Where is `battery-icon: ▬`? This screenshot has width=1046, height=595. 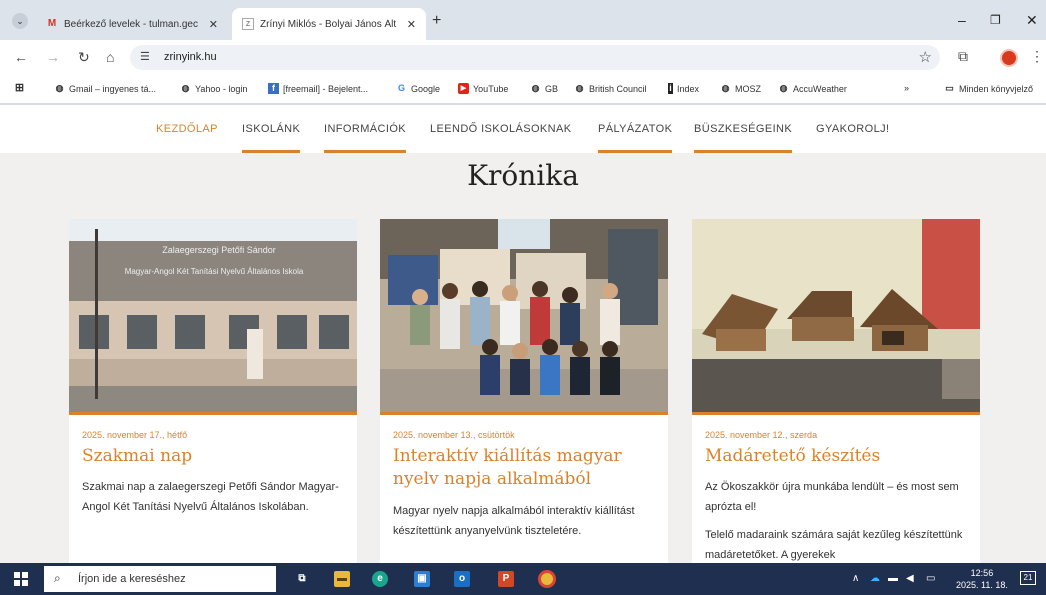
battery-icon: ▬ is located at coordinates (893, 578).